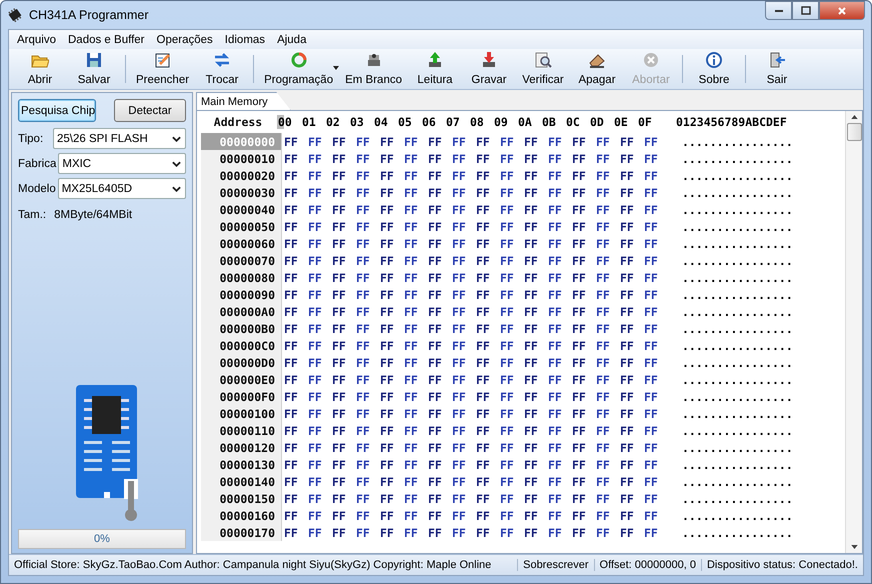 The image size is (872, 584). What do you see at coordinates (501, 122) in the screenshot?
I see `column-header: 09` at bounding box center [501, 122].